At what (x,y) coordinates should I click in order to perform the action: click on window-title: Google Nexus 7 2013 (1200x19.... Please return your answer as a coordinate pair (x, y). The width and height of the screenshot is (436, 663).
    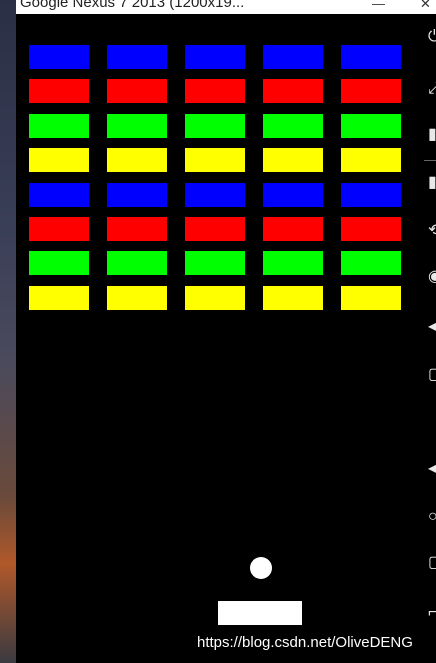
    Looking at the image, I should click on (132, 5).